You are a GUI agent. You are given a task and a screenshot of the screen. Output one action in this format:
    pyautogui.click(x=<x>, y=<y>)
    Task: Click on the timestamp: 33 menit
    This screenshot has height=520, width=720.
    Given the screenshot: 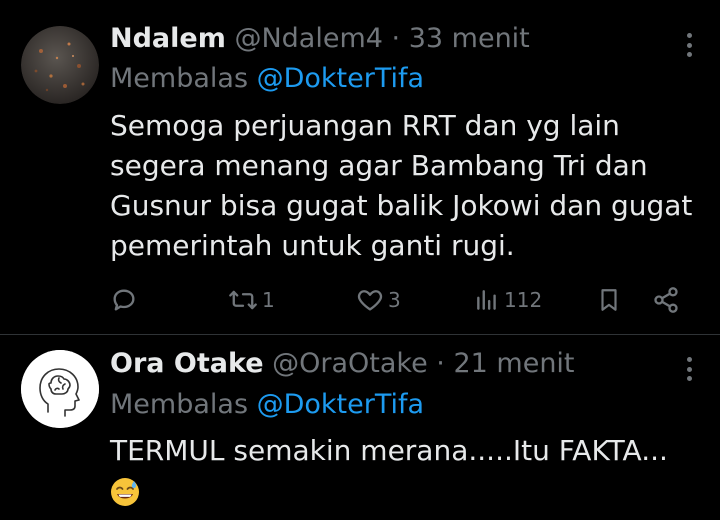 What is the action you would take?
    pyautogui.click(x=469, y=38)
    